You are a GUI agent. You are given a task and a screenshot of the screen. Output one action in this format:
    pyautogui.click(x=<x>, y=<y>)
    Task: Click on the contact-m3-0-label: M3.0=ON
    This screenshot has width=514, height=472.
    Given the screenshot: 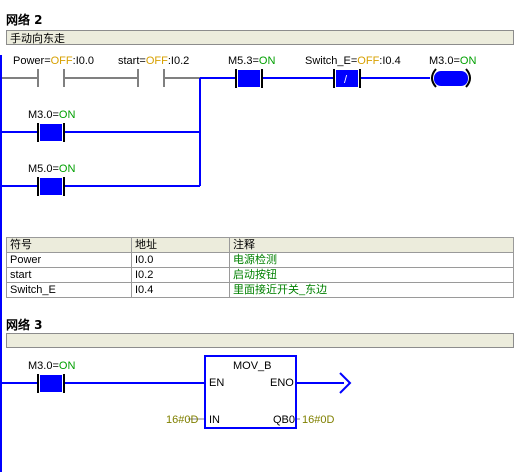 What is the action you would take?
    pyautogui.click(x=51, y=115)
    